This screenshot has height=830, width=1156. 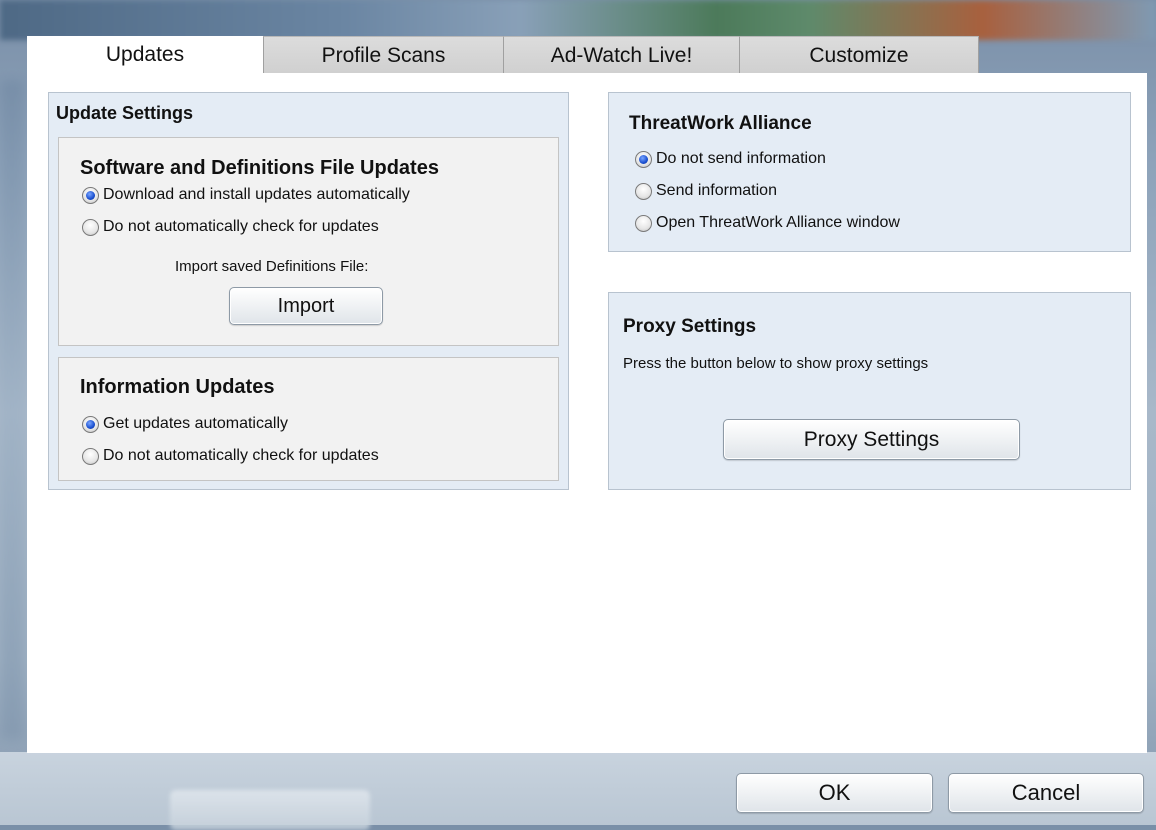 What do you see at coordinates (778, 222) in the screenshot?
I see `radio-label: Open ThreatWork Alliance window` at bounding box center [778, 222].